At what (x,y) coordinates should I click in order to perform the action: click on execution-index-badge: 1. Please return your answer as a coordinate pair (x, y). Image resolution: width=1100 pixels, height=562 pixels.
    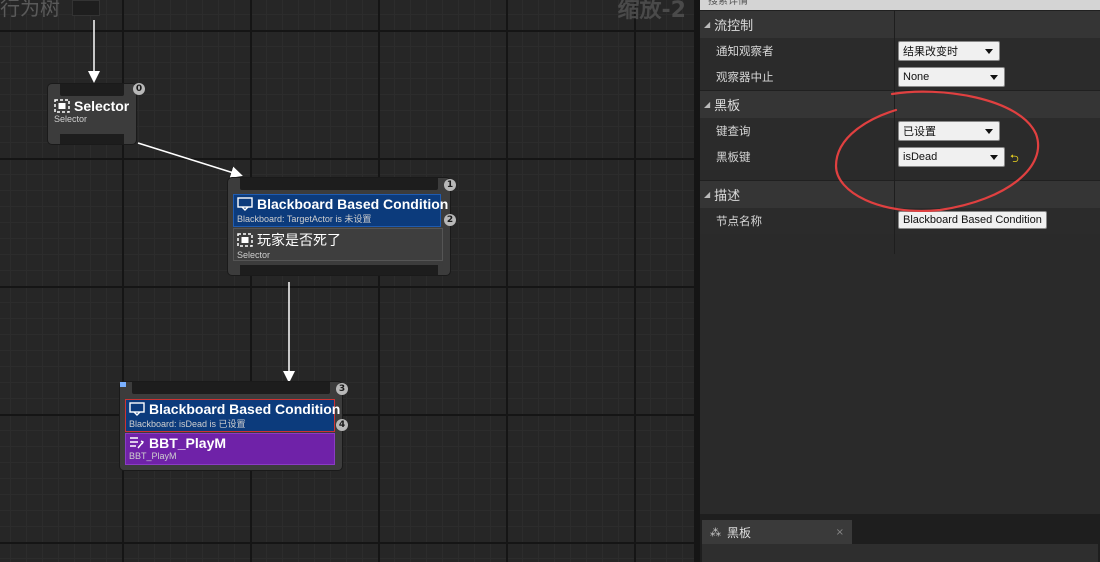
    Looking at the image, I should click on (450, 185).